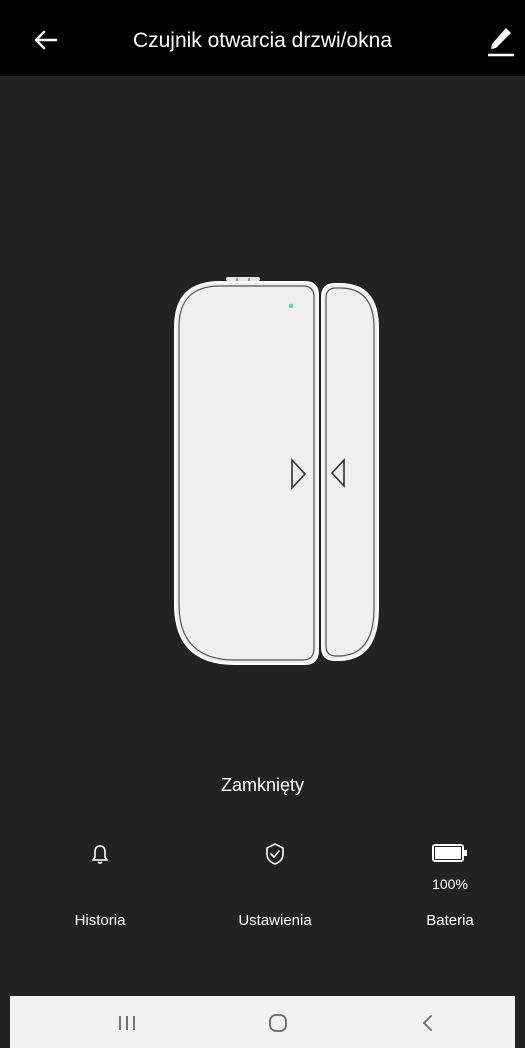 The width and height of the screenshot is (525, 1048). I want to click on arrow-left-icon, so click(46, 40).